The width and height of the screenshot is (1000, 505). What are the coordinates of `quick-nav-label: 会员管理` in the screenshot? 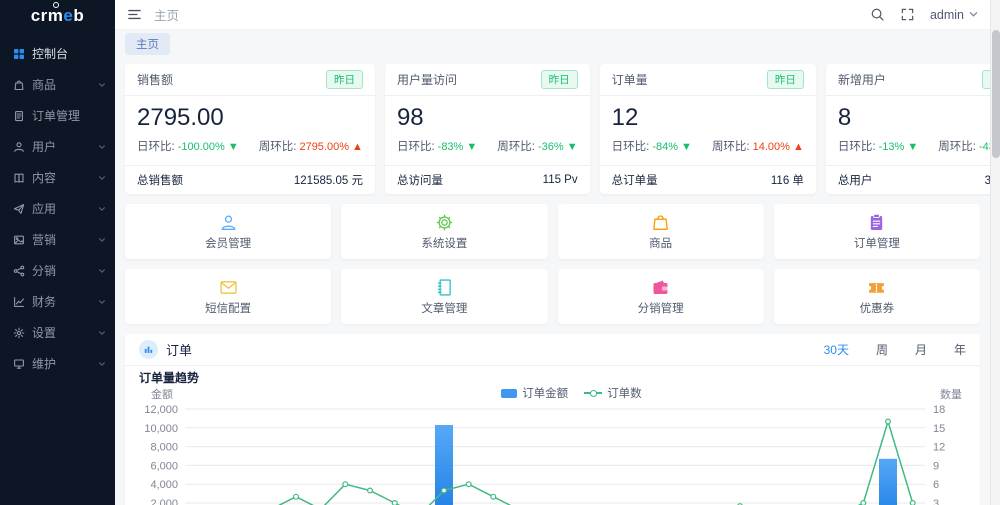 It's located at (228, 244).